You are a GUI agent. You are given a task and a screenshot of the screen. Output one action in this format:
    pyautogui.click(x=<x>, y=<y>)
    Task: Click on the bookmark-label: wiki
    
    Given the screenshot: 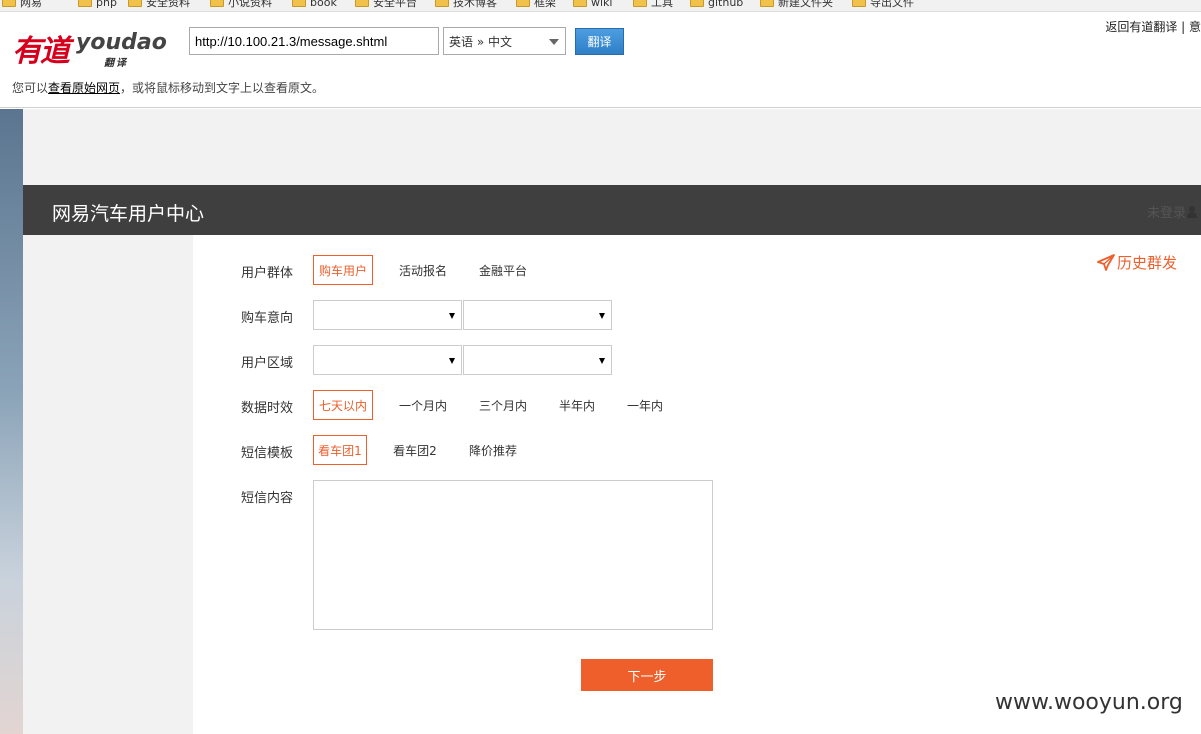 What is the action you would take?
    pyautogui.click(x=602, y=4)
    